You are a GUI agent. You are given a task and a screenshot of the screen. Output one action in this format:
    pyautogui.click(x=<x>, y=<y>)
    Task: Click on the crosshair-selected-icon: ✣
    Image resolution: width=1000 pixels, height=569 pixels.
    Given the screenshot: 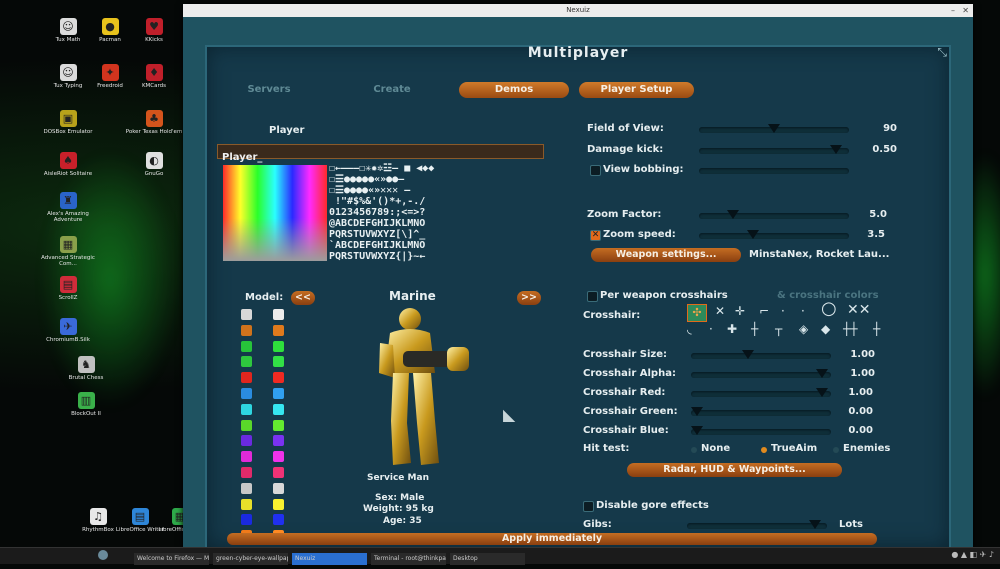 What is the action you would take?
    pyautogui.click(x=697, y=313)
    